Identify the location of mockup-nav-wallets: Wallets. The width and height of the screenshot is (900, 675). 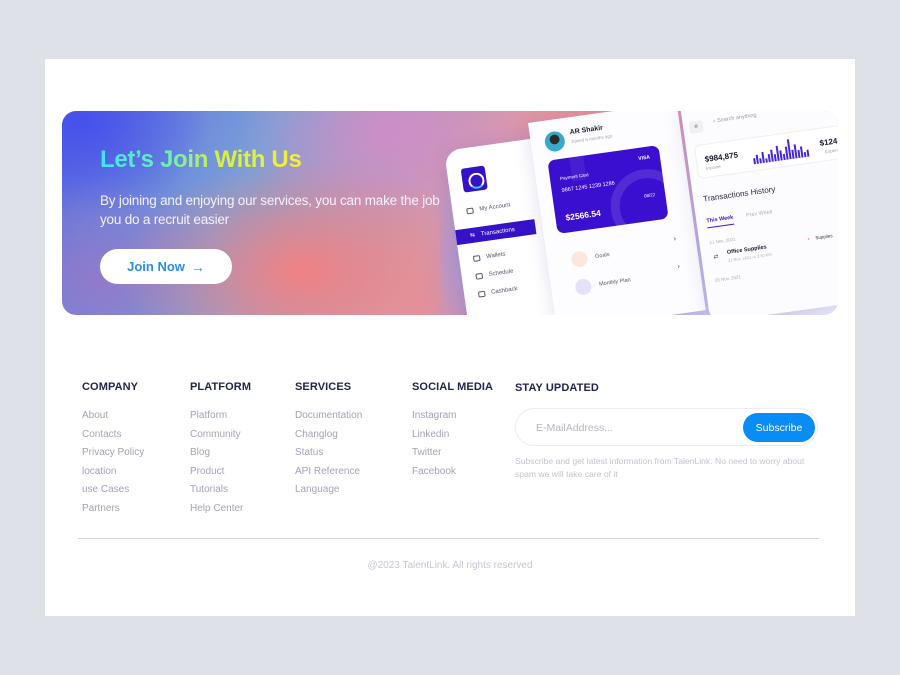
(489, 256).